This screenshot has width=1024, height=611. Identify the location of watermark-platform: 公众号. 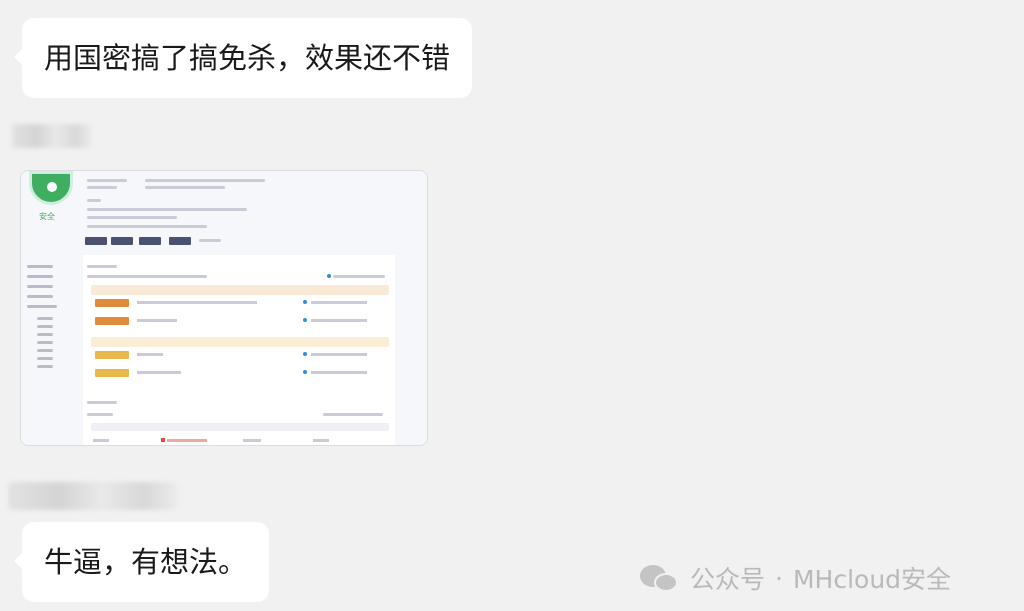
(728, 579).